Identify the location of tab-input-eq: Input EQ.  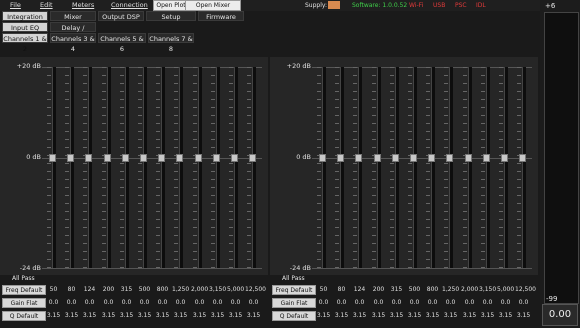
(25, 27).